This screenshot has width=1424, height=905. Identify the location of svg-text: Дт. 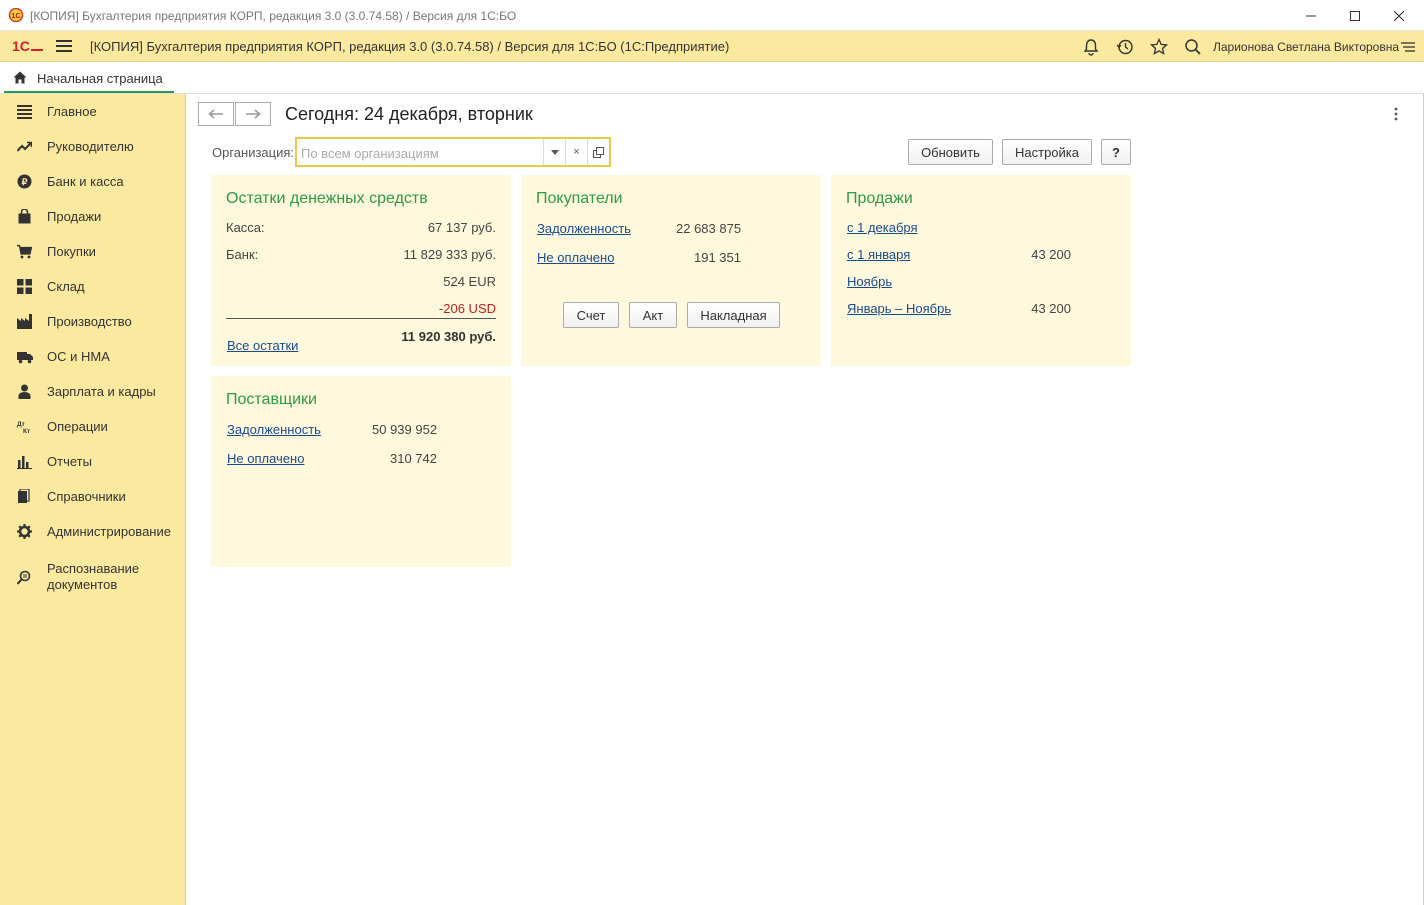
(21, 424).